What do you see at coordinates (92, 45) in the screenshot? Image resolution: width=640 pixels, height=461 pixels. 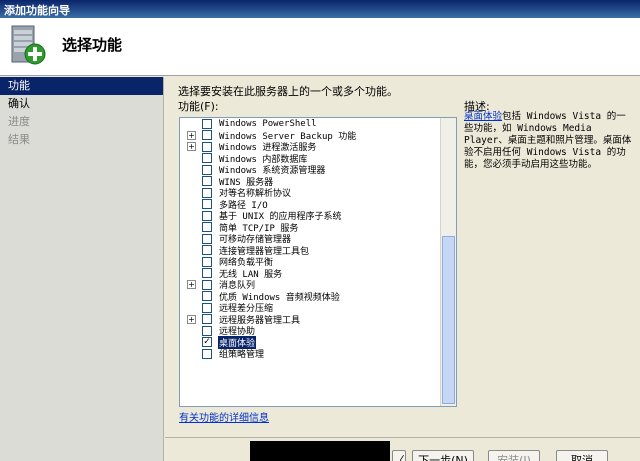 I see `page-title: 选择功能` at bounding box center [92, 45].